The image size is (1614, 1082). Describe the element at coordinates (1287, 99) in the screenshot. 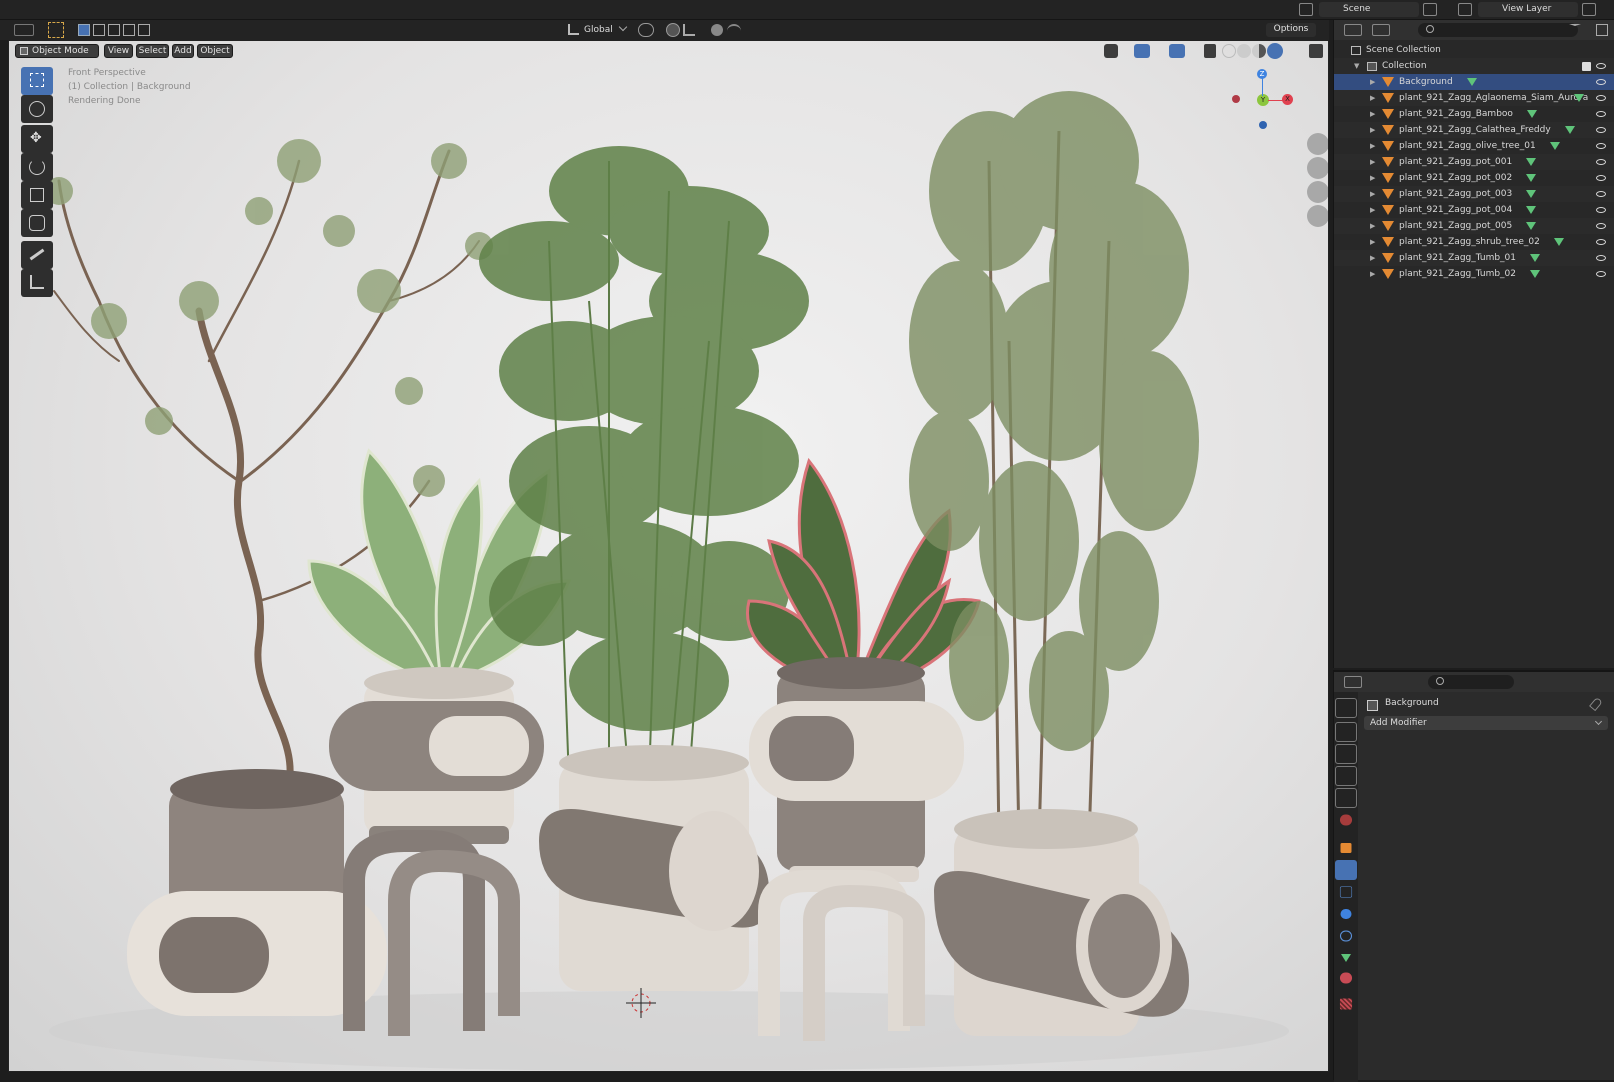

I see `axis-x-icon: X` at that location.